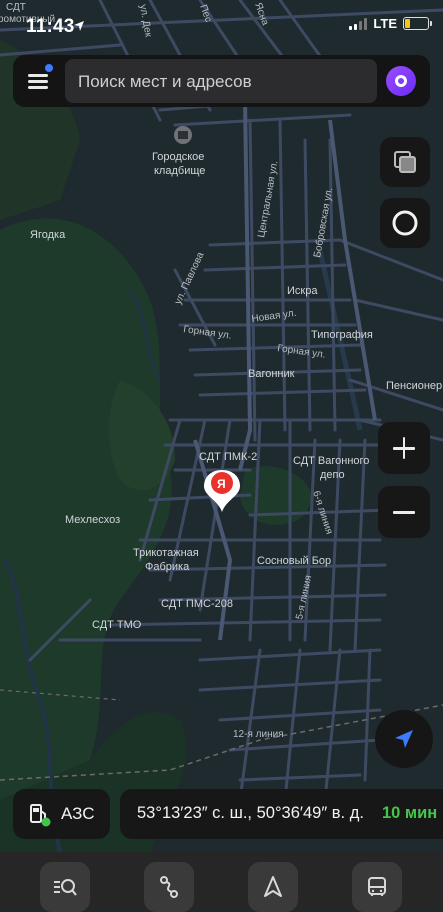  What do you see at coordinates (117, 625) in the screenshot?
I see `map-label-sdt-tmo: СДТ ТМО` at bounding box center [117, 625].